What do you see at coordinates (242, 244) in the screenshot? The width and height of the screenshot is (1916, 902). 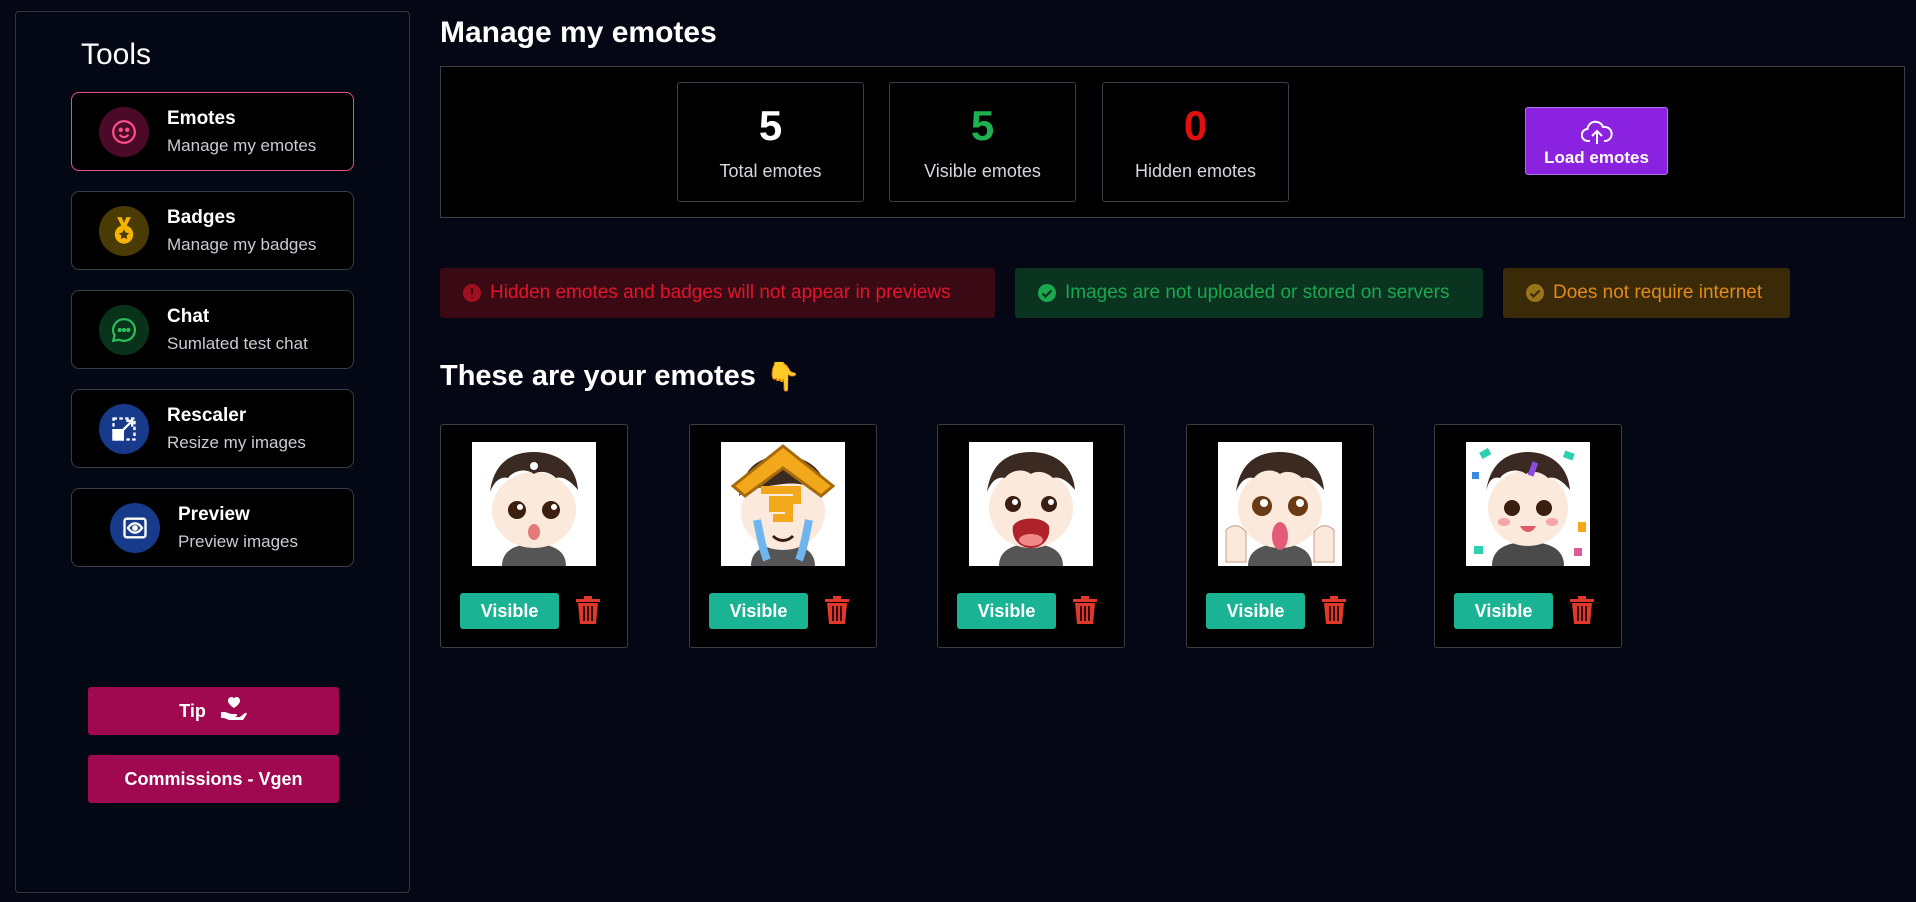 I see `sidebar-item-subtitle: Manage my badges` at bounding box center [242, 244].